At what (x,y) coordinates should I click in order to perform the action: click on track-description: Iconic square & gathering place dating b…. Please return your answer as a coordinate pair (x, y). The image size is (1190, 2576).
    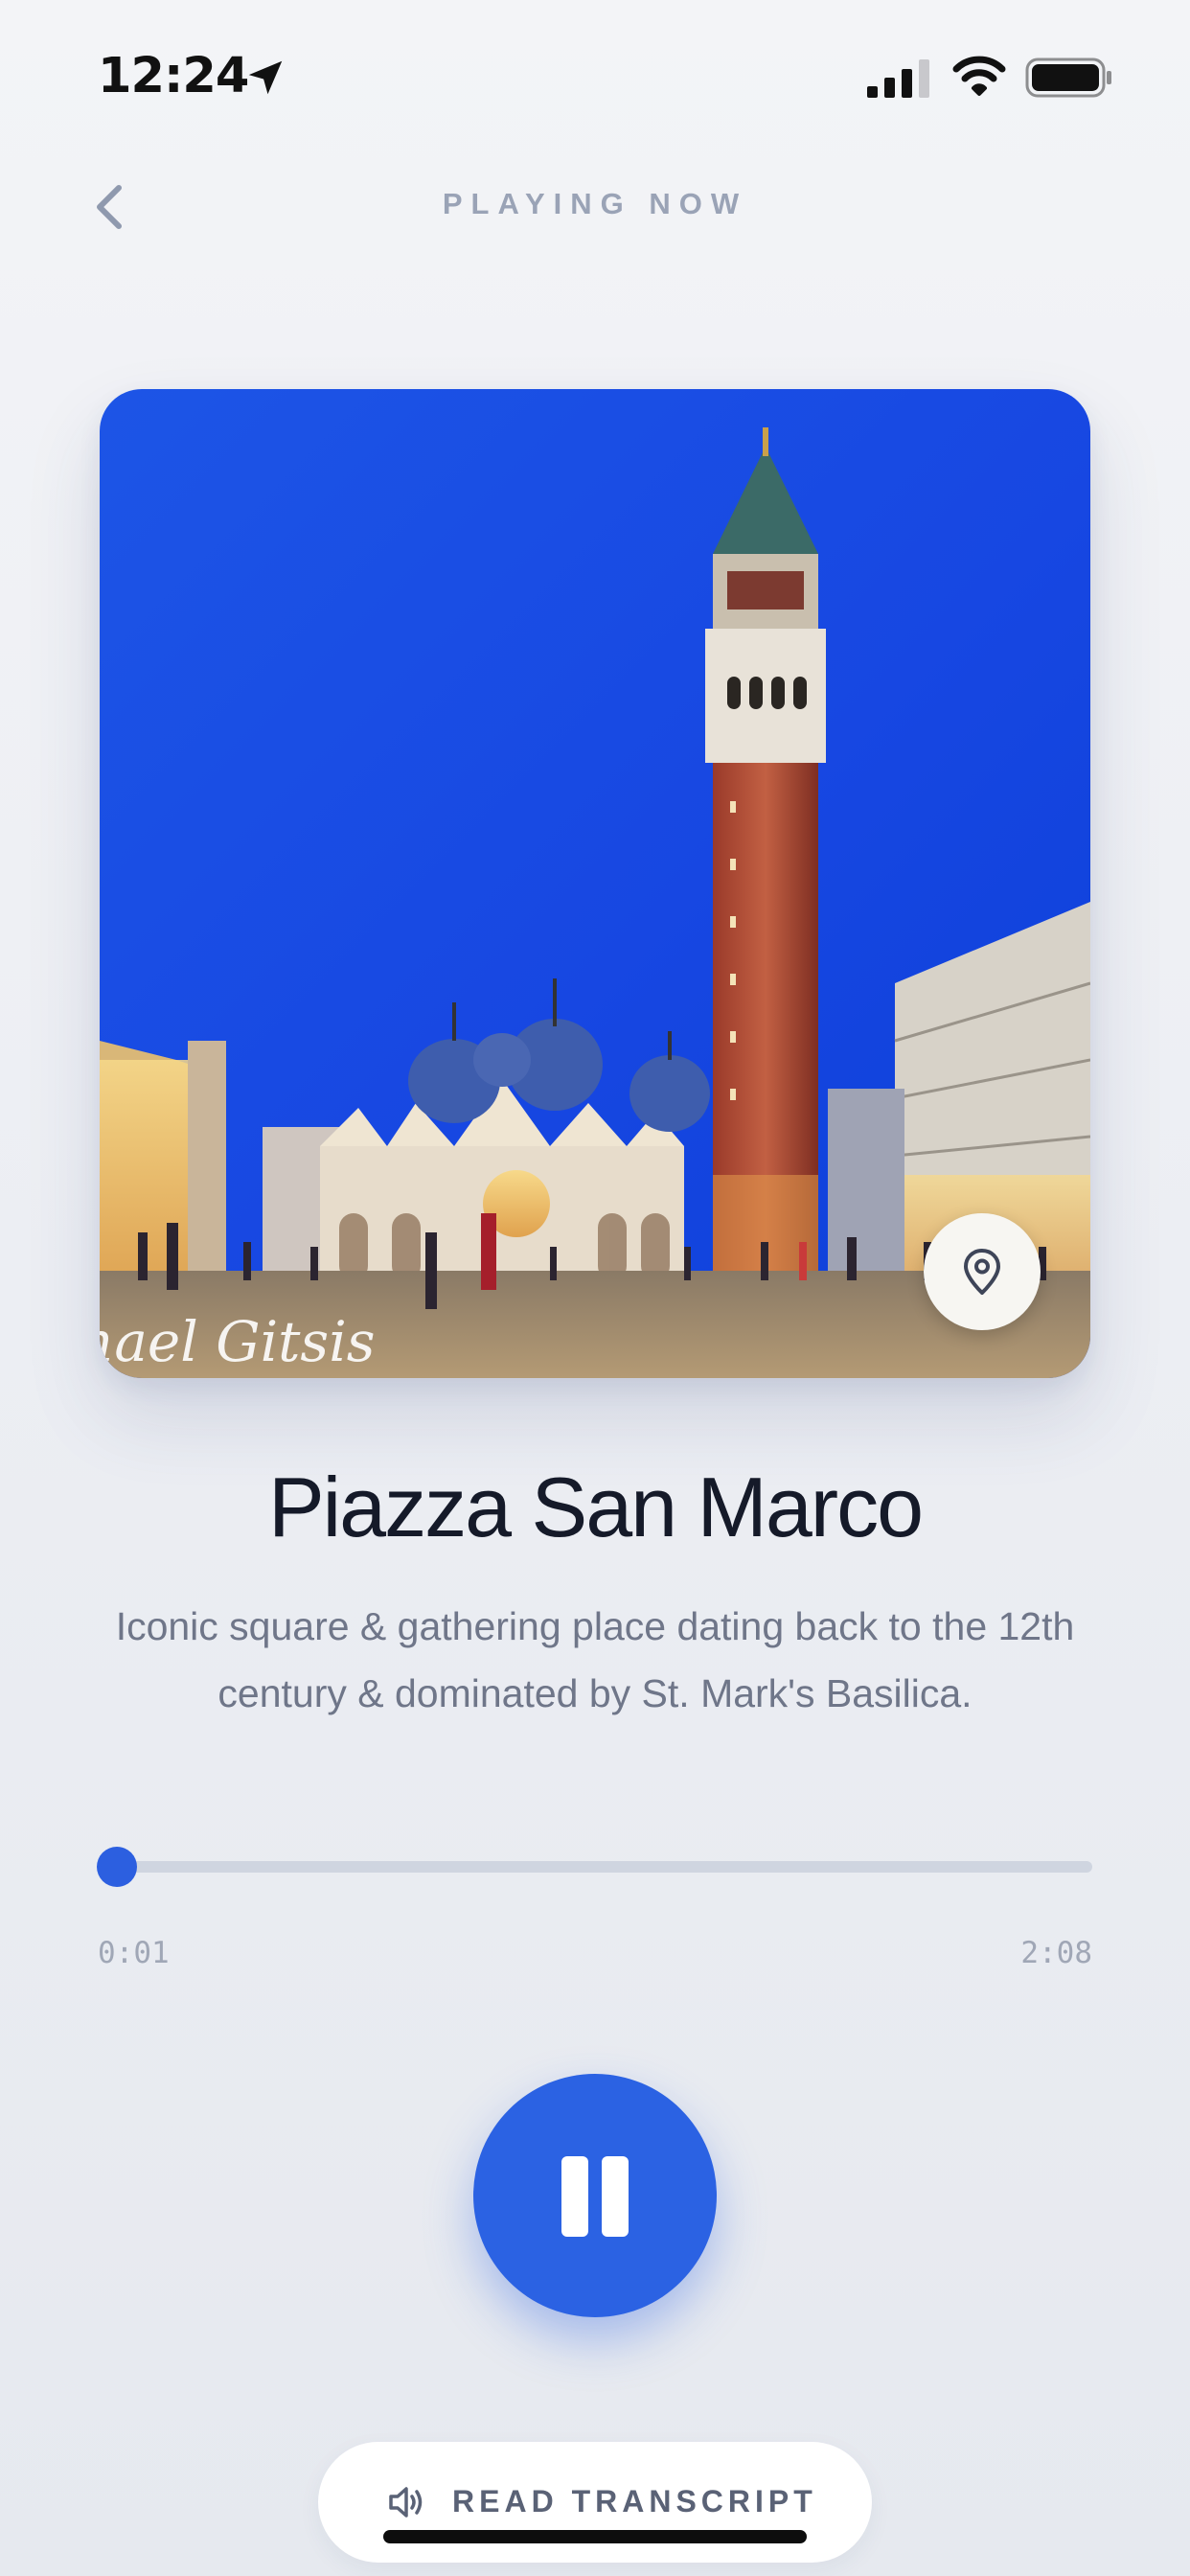
    Looking at the image, I should click on (595, 1659).